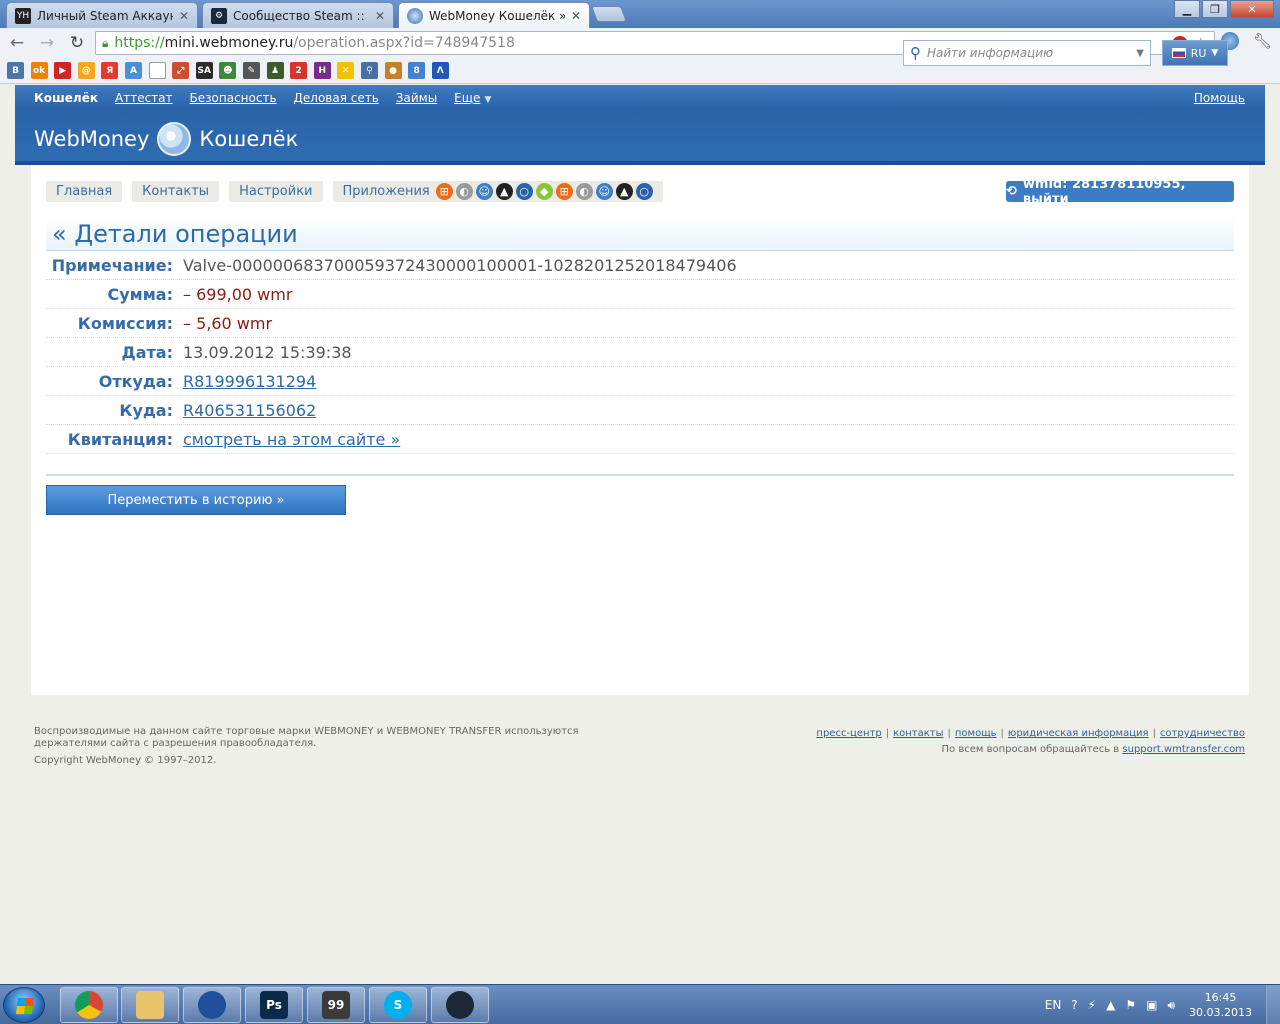 The width and height of the screenshot is (1280, 1024). I want to click on volume-icon: 🔊︎, so click(1171, 1005).